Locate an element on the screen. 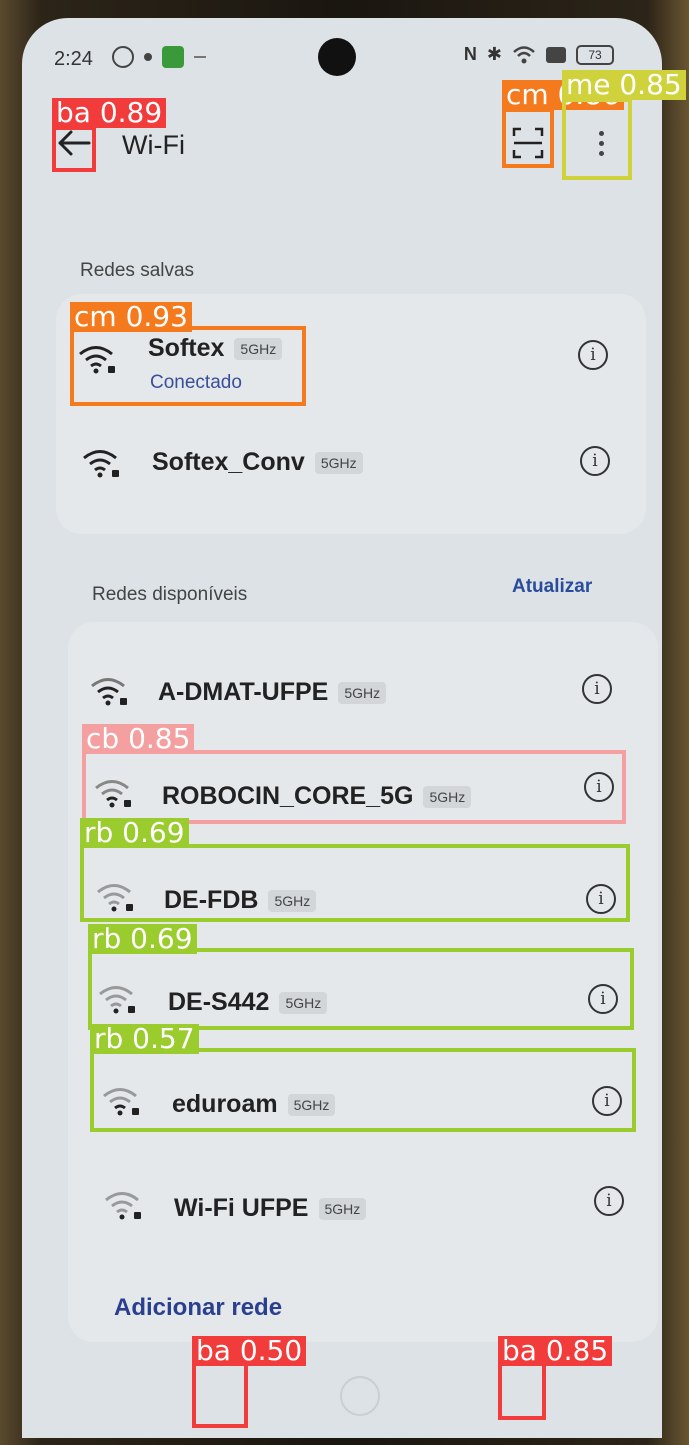 This screenshot has width=689, height=1445. available-networks-label: Redes disponíveis is located at coordinates (170, 594).